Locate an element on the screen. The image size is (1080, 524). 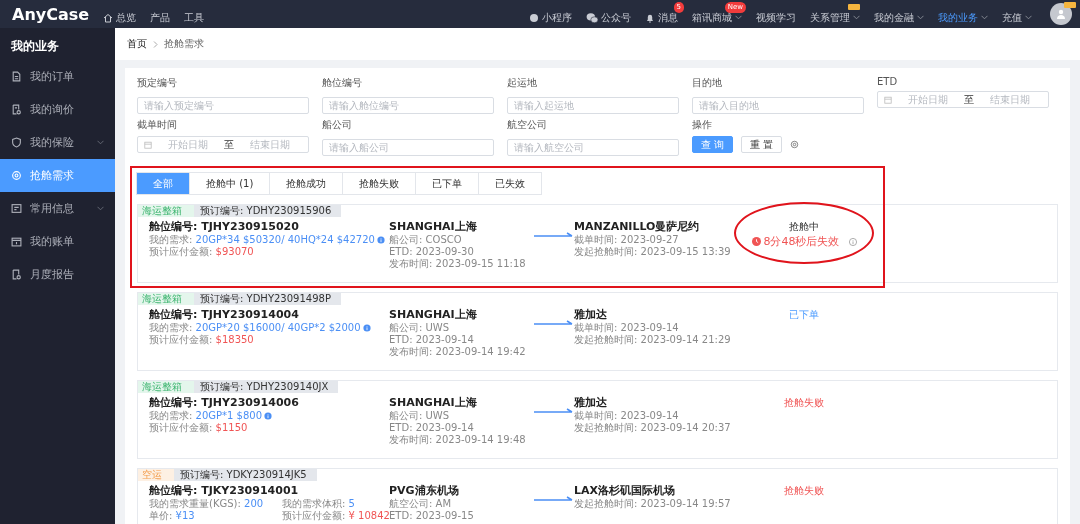
destination-name: 雅加达 is located at coordinates (591, 403).